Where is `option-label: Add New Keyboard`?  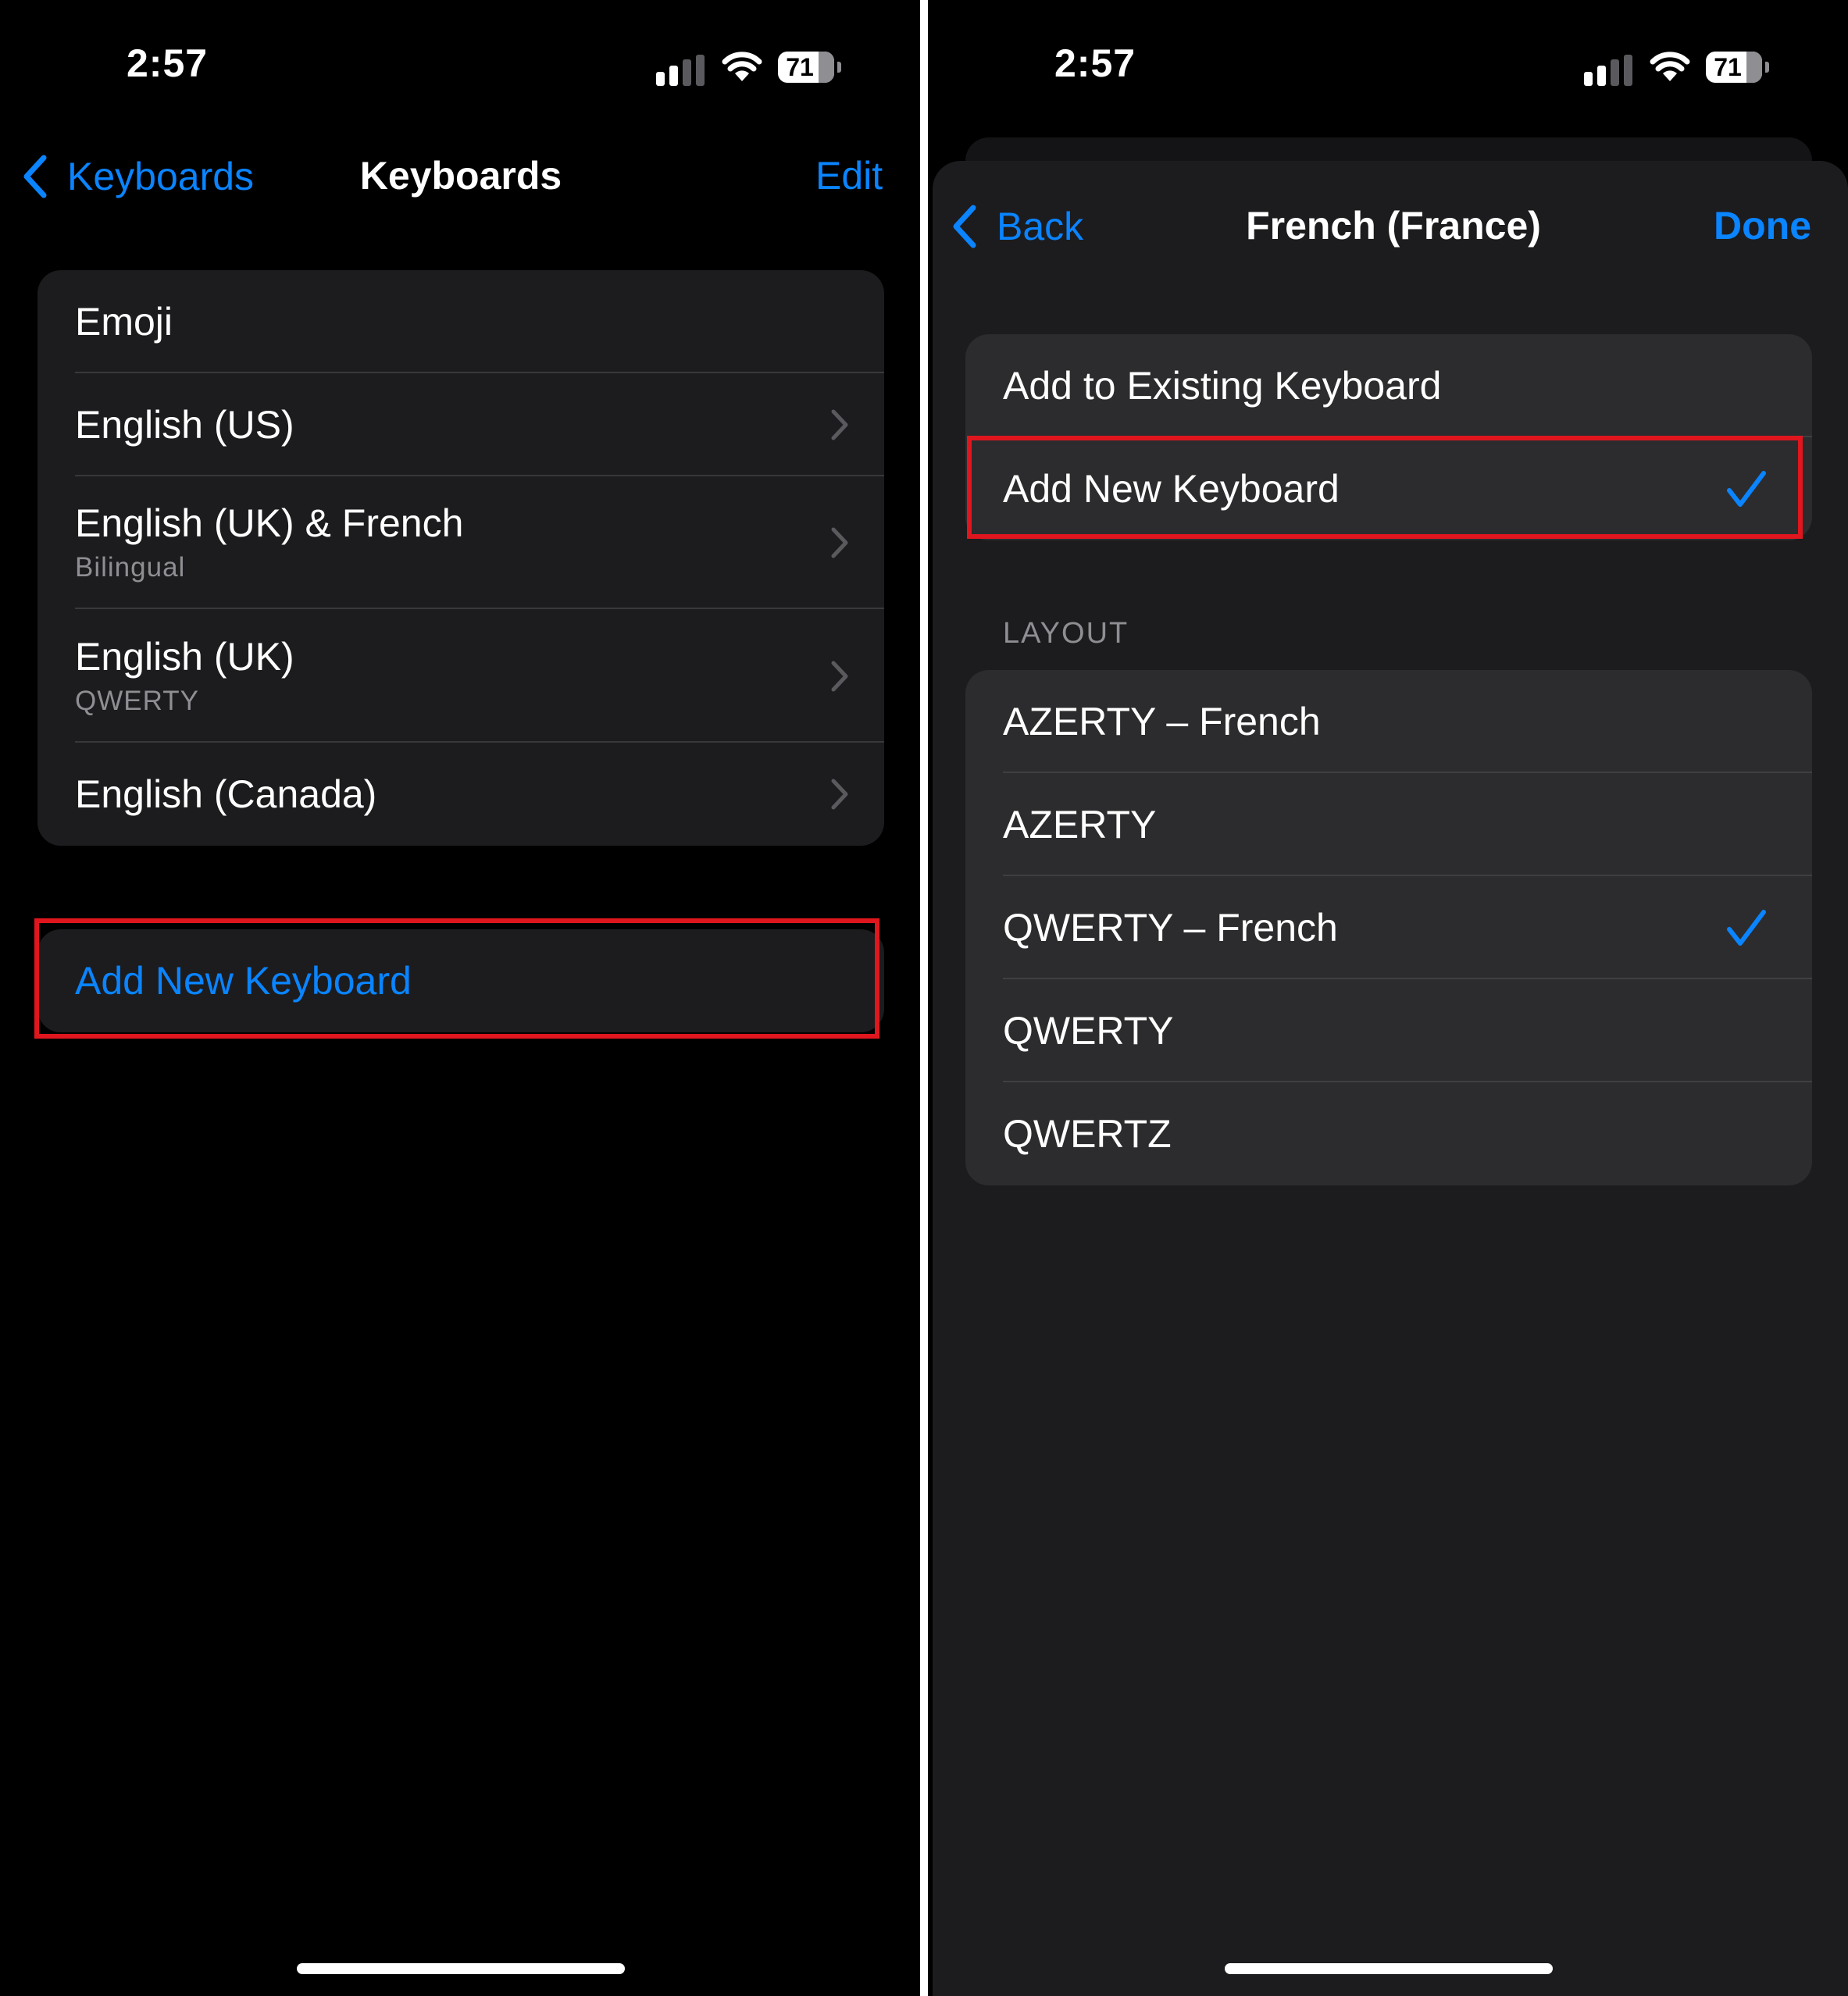
option-label: Add New Keyboard is located at coordinates (1171, 489).